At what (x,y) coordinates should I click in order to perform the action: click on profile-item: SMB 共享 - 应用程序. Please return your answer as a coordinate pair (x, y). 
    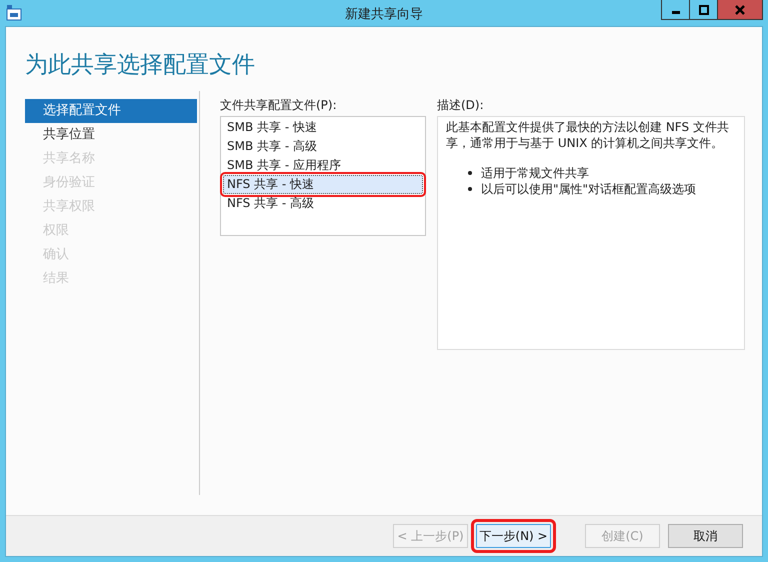
    Looking at the image, I should click on (323, 165).